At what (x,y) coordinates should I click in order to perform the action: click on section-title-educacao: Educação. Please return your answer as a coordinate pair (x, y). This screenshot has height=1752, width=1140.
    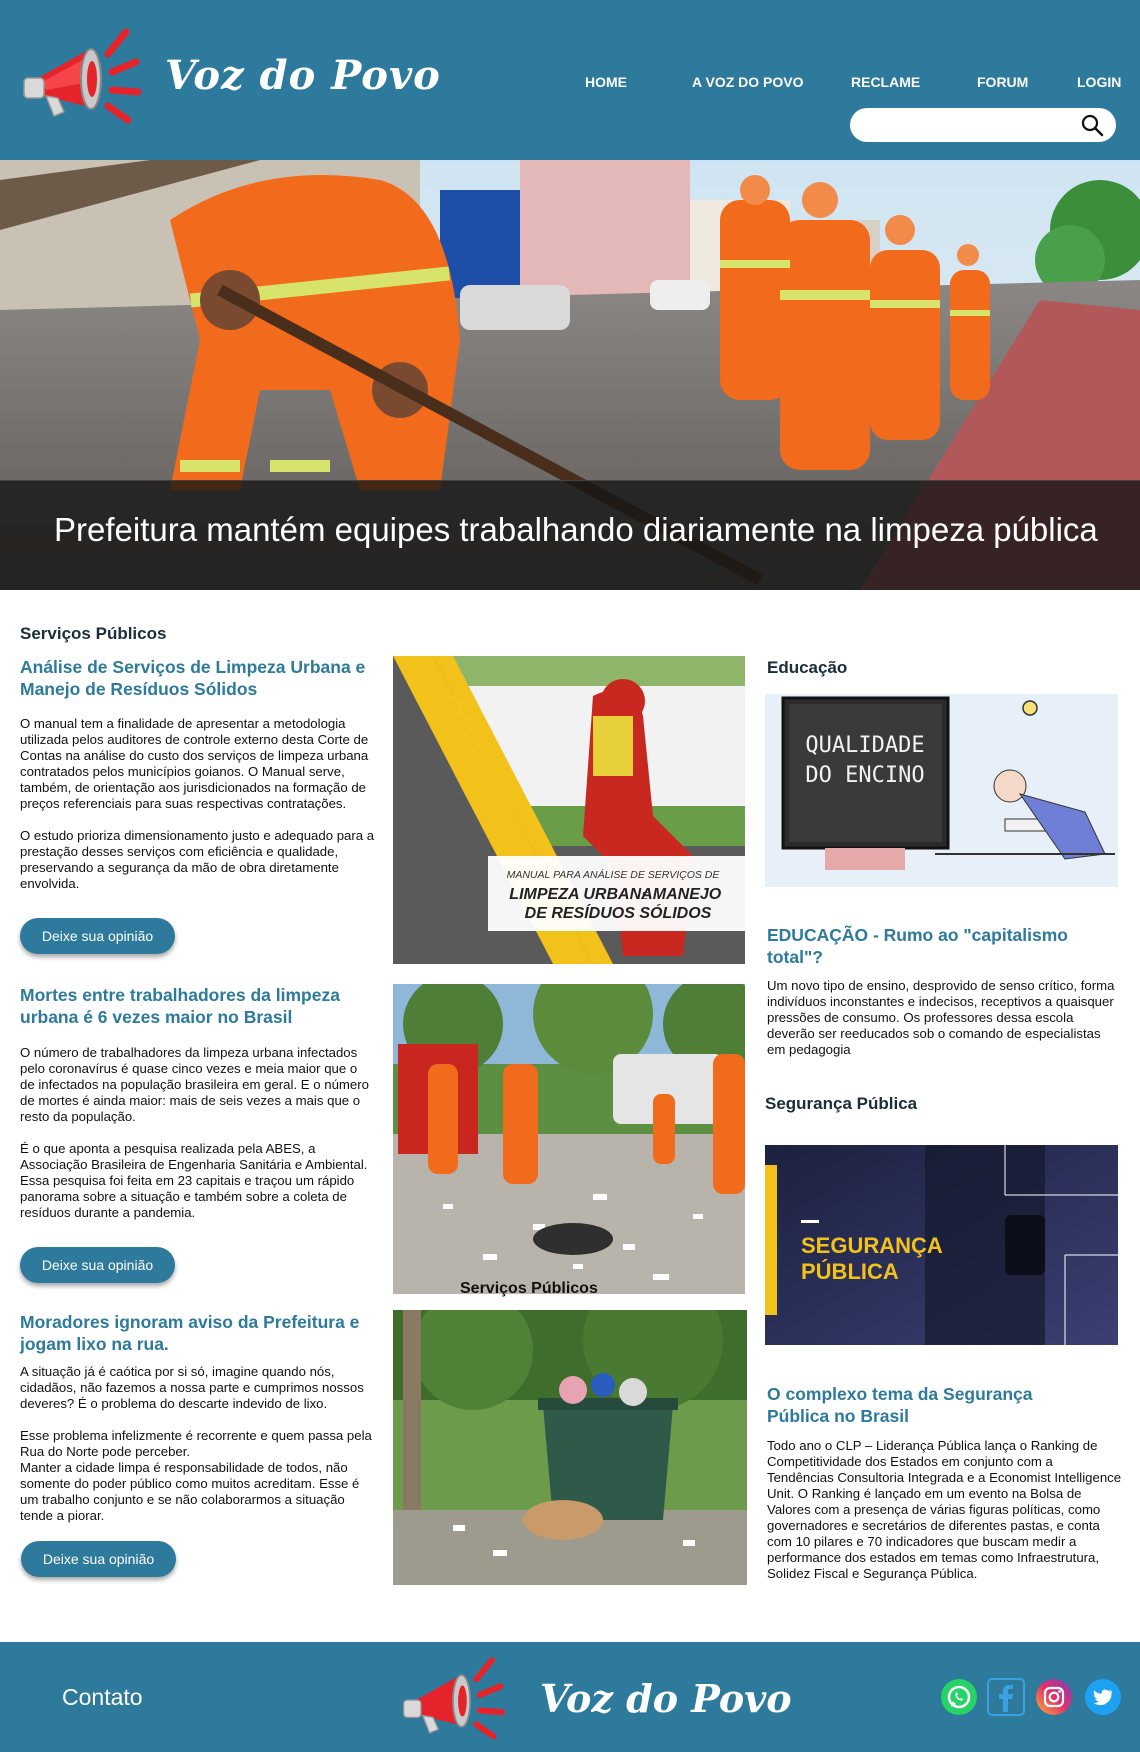
    Looking at the image, I should click on (807, 667).